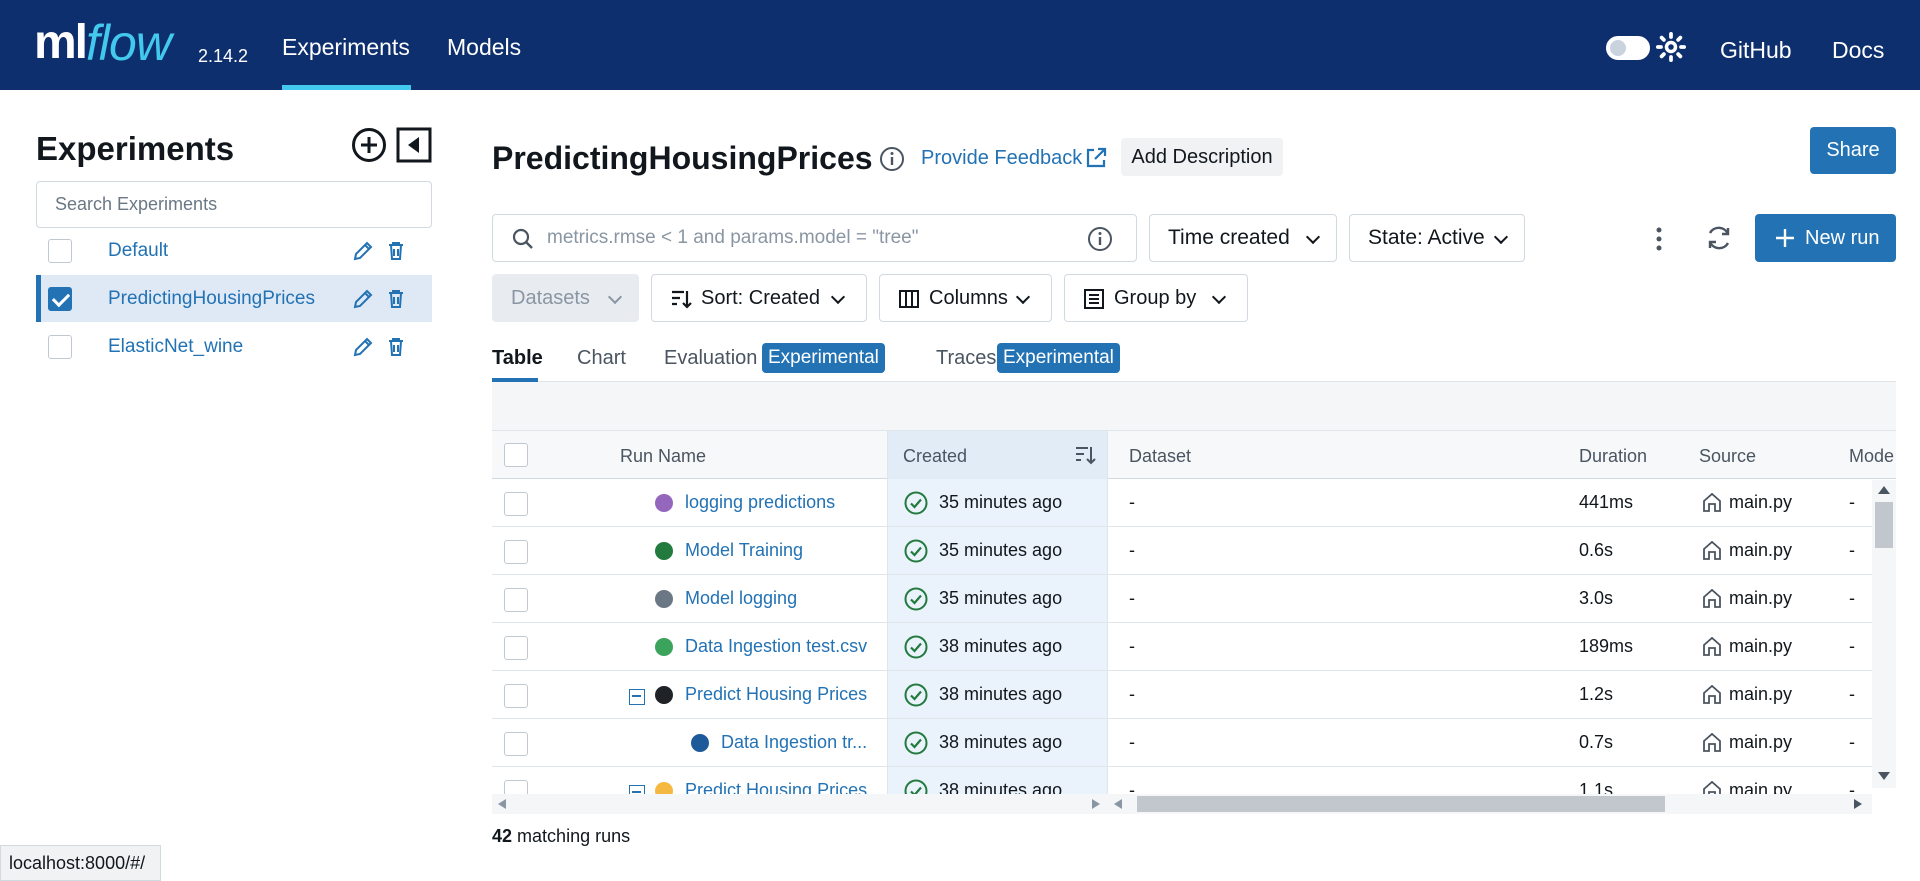 The width and height of the screenshot is (1920, 881). I want to click on sort-dropdown: Sort: Created, so click(759, 298).